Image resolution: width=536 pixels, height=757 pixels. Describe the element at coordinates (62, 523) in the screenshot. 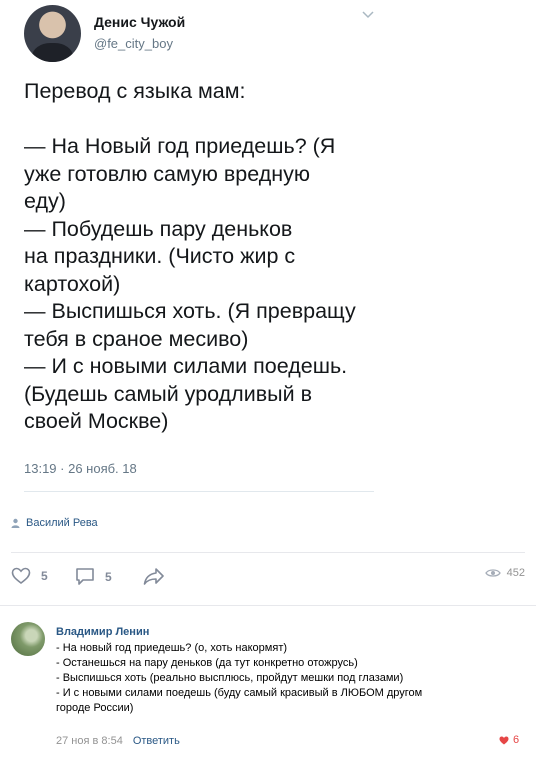

I see `attribution-name: Василий Рева` at that location.